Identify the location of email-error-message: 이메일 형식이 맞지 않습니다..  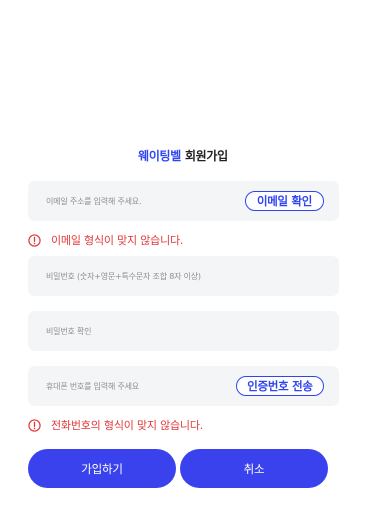
(105, 240).